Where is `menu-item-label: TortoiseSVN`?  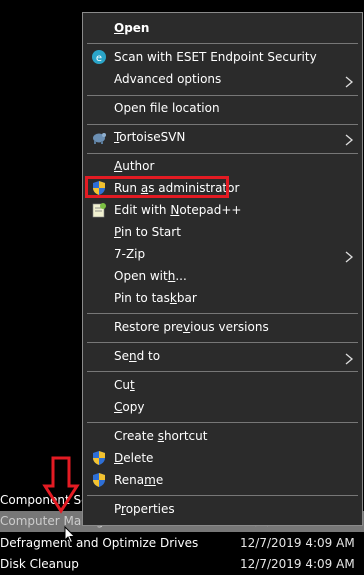 menu-item-label: TortoiseSVN is located at coordinates (150, 137).